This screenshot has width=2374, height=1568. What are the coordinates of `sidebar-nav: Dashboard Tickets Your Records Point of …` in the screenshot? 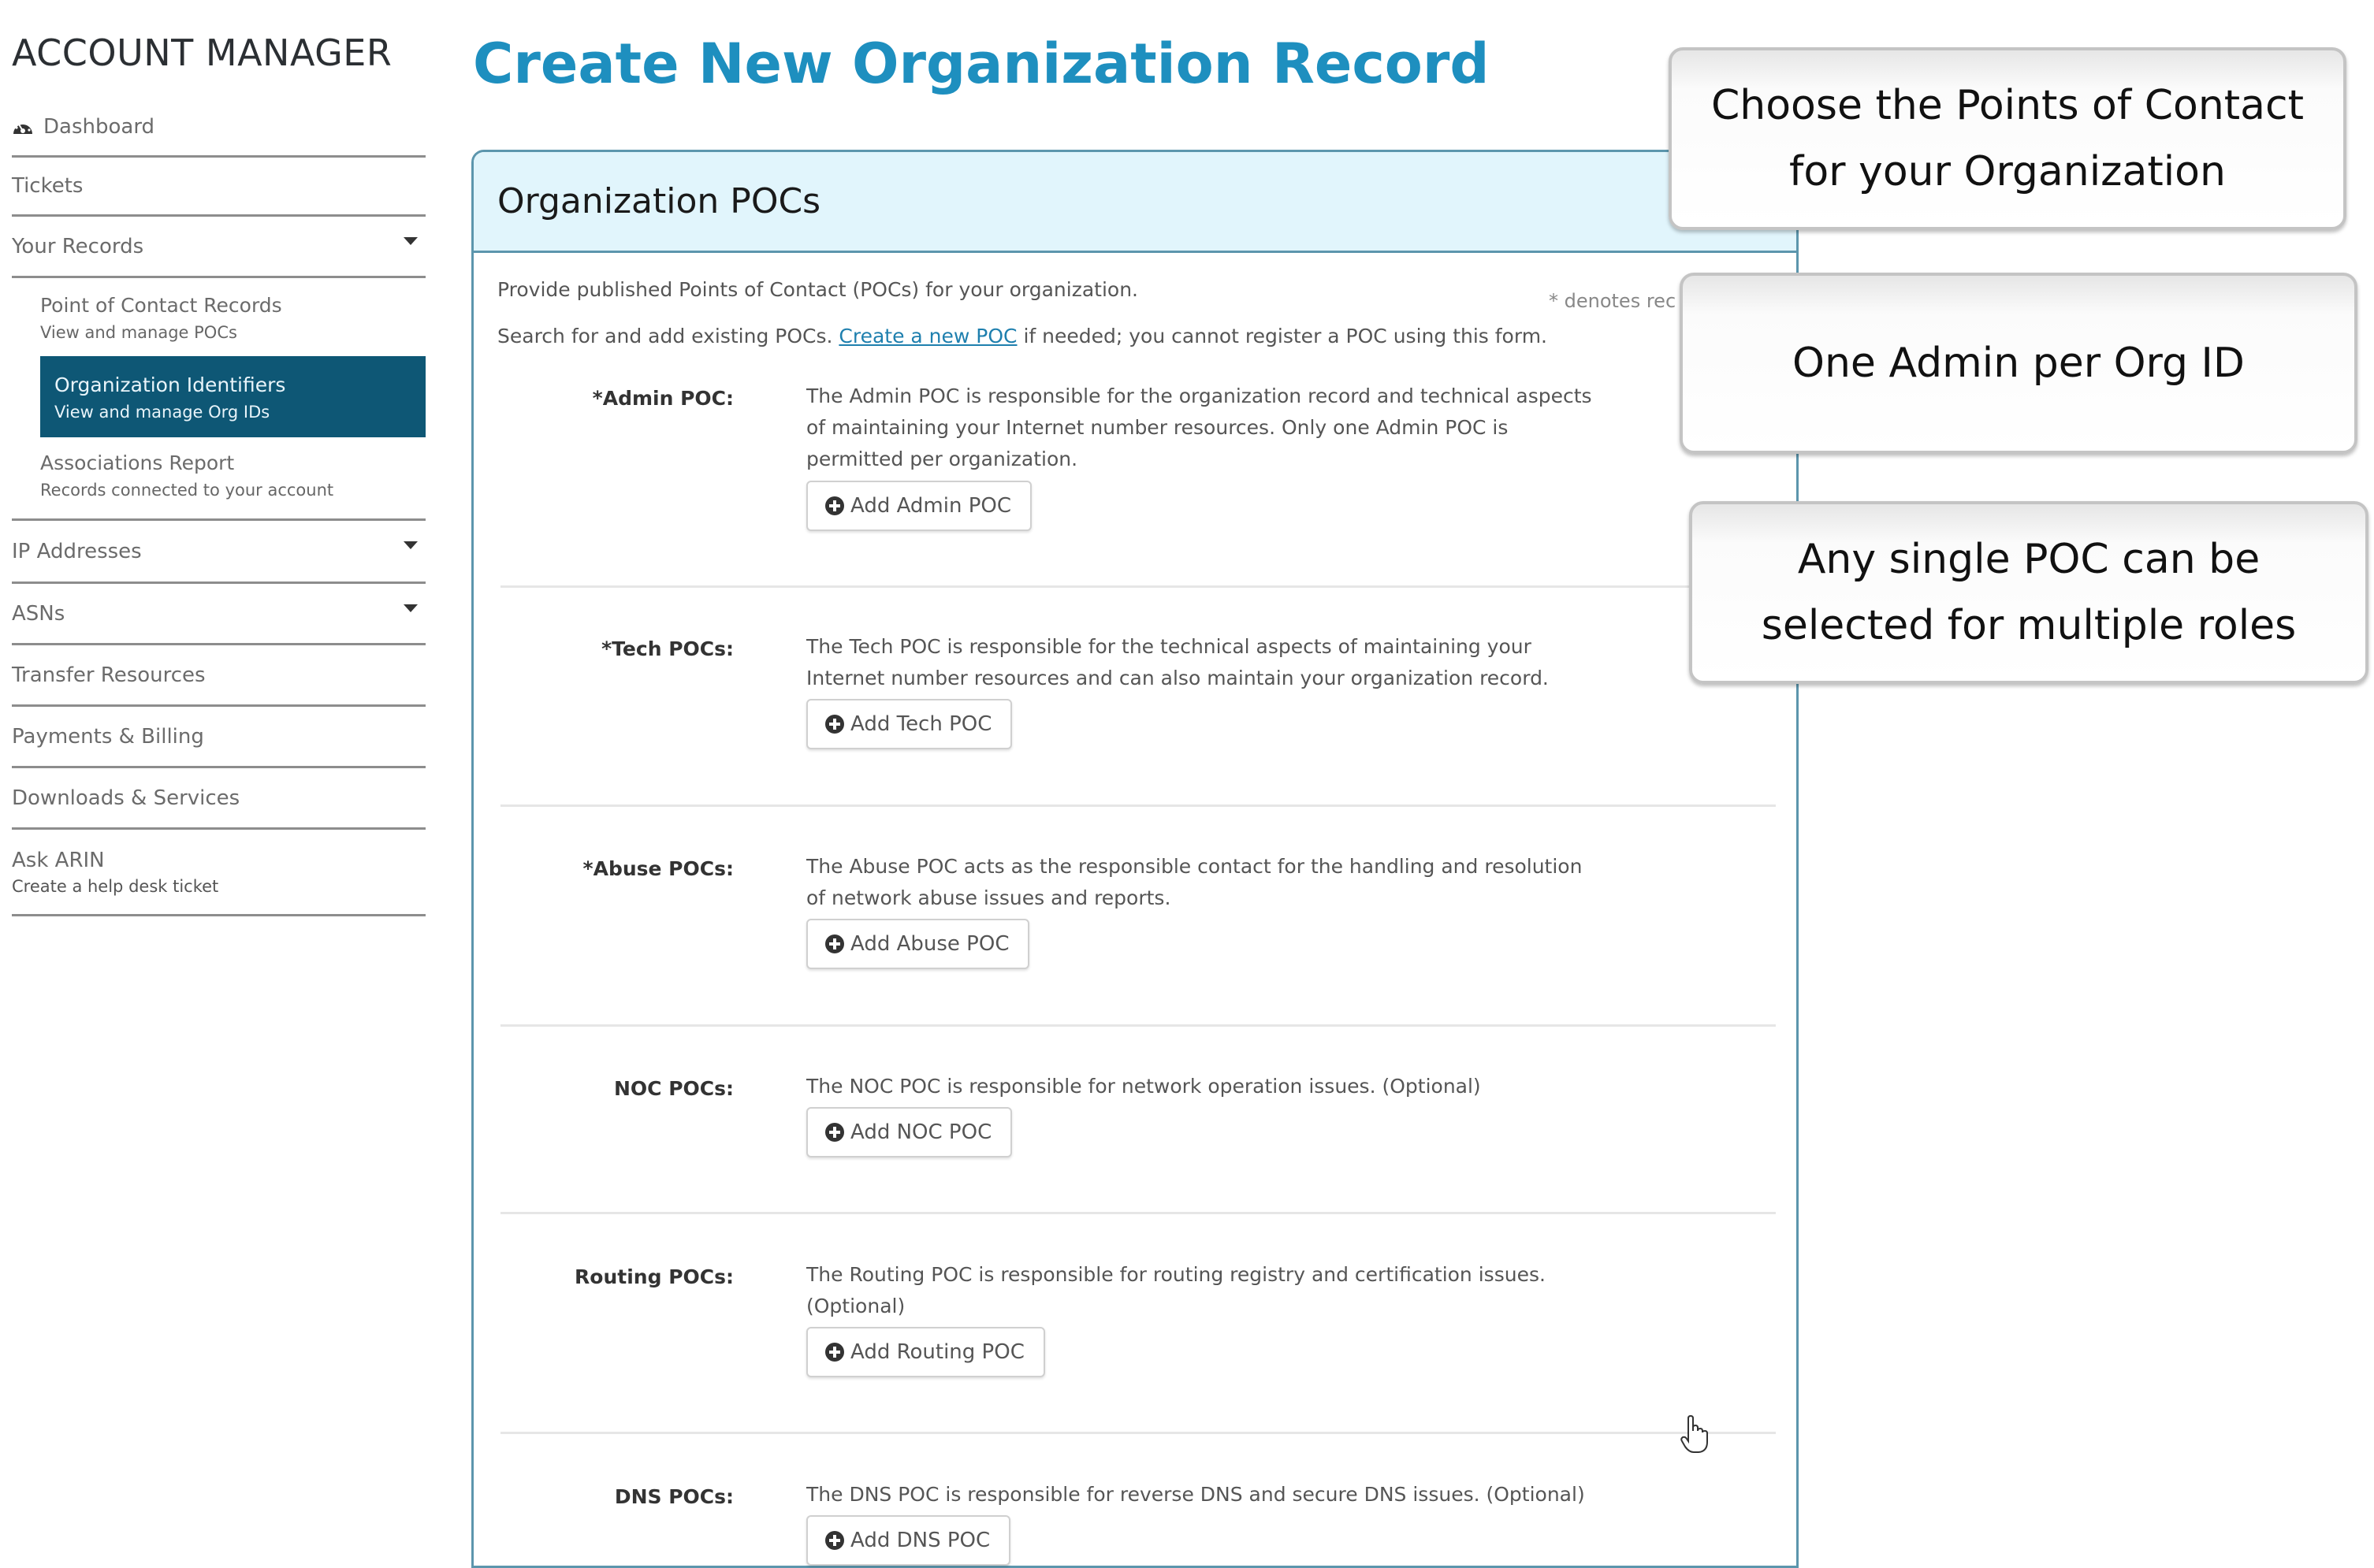 It's located at (219, 507).